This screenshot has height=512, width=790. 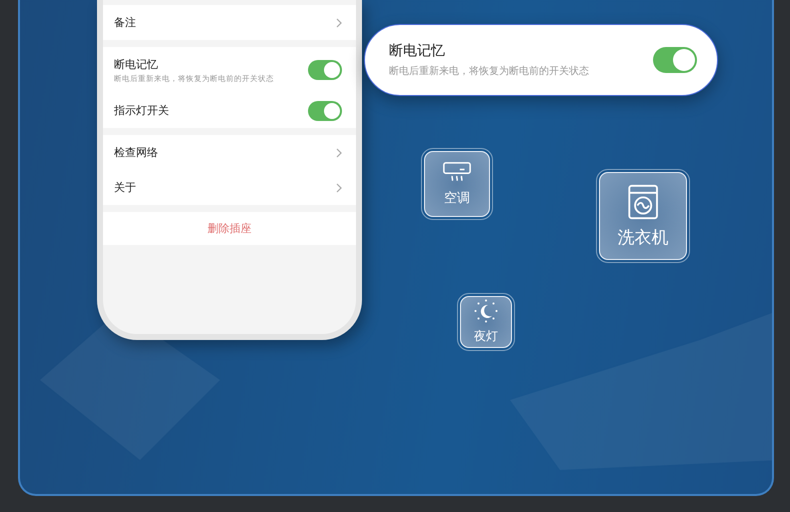 I want to click on moon-icon, so click(x=486, y=311).